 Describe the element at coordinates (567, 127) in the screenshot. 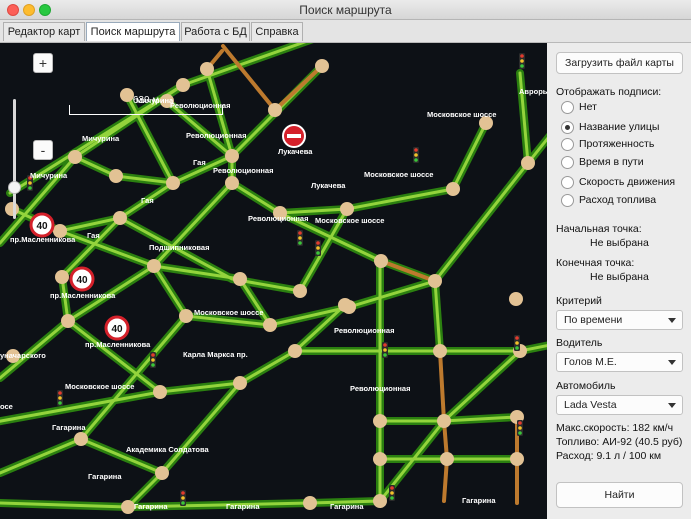

I see `radio-street-name` at that location.